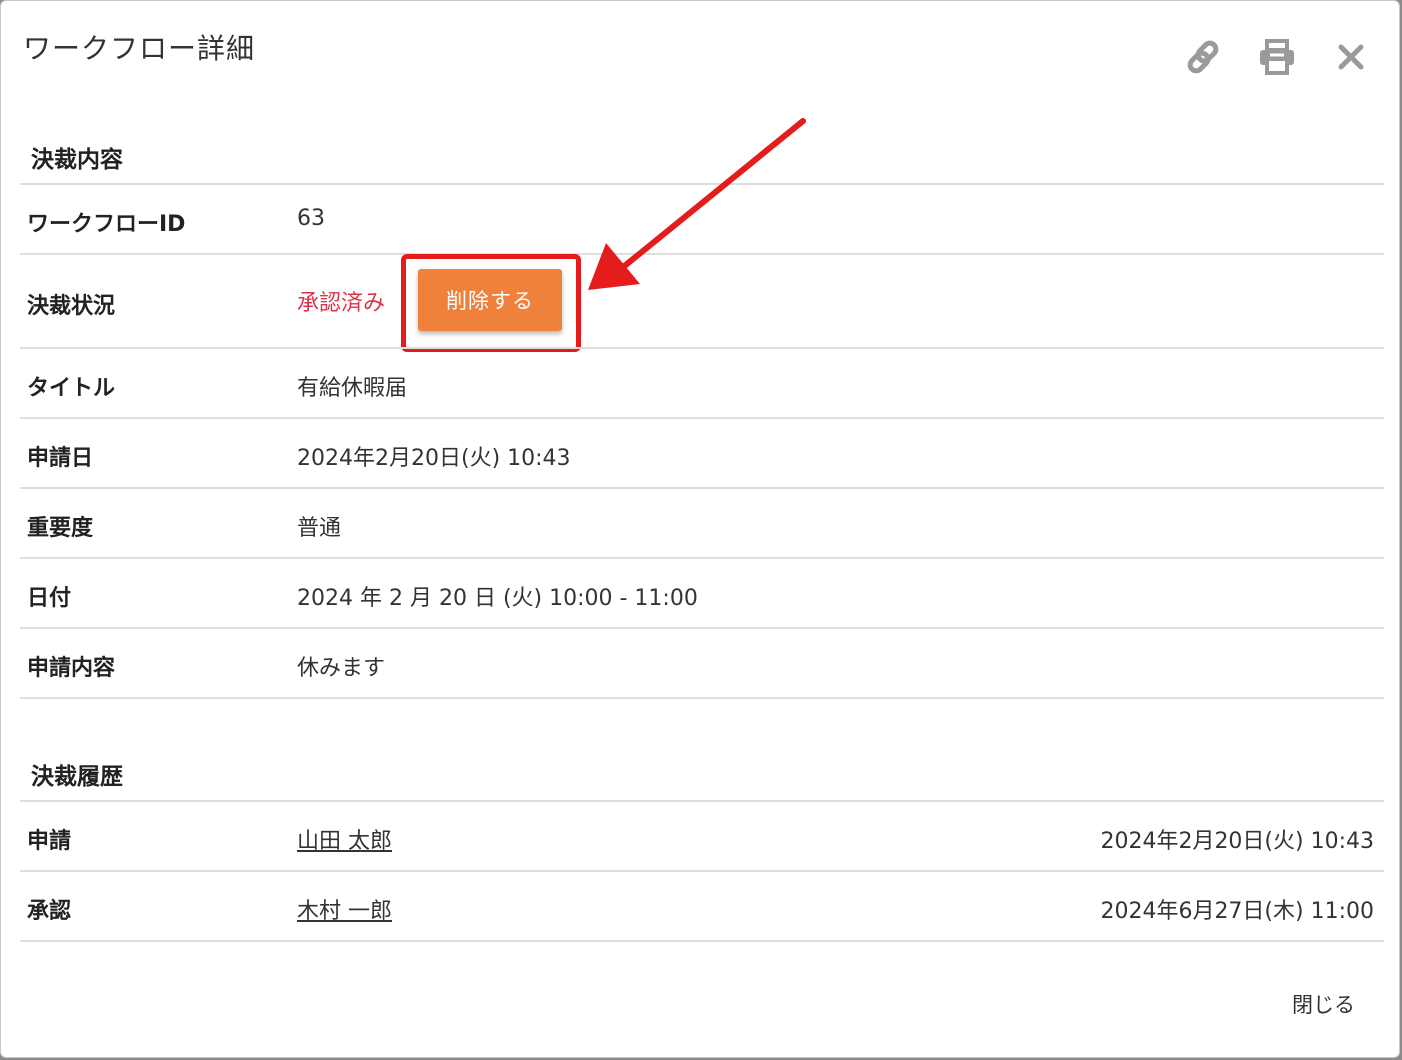  I want to click on close-button: 閉じる, so click(1323, 1004).